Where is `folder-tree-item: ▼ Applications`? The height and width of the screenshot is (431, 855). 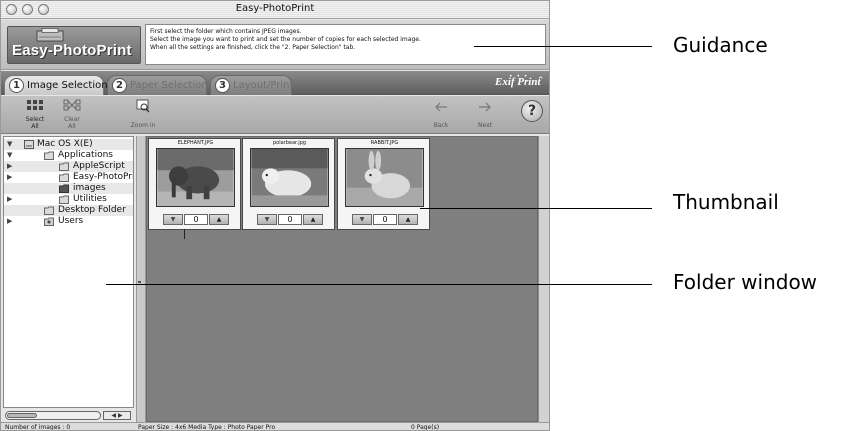 folder-tree-item: ▼ Applications is located at coordinates (68, 155).